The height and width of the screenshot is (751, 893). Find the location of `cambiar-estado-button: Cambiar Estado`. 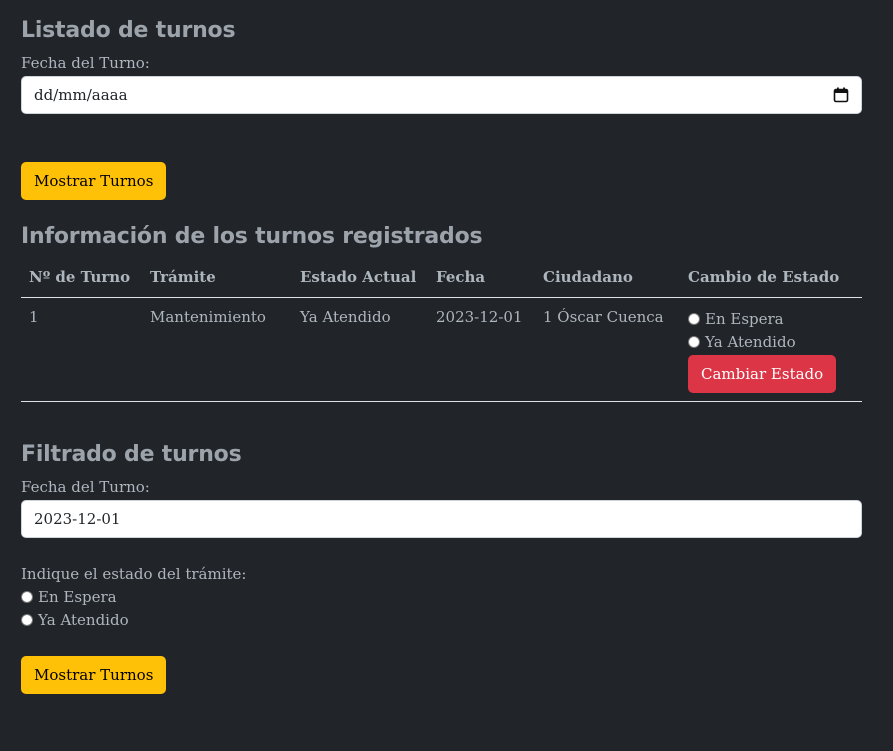

cambiar-estado-button: Cambiar Estado is located at coordinates (762, 373).